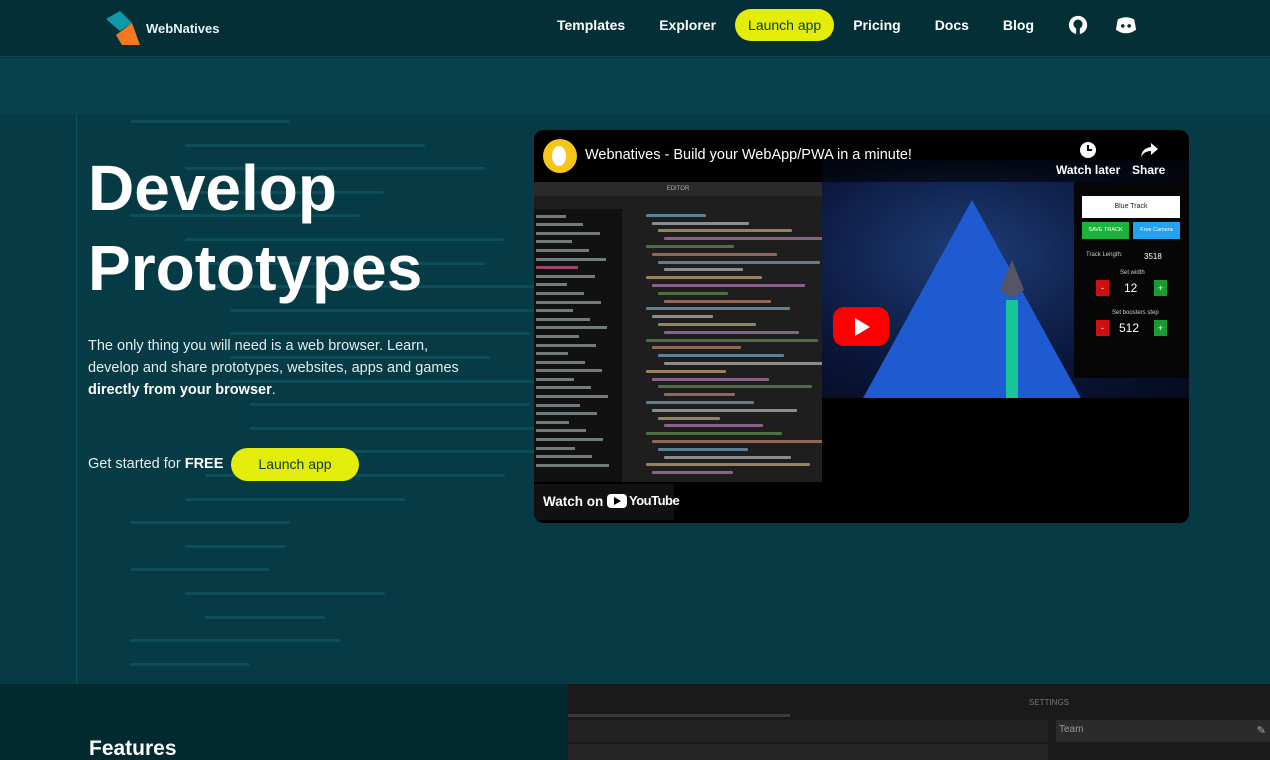  What do you see at coordinates (183, 28) in the screenshot?
I see `brand-name: WebNatives` at bounding box center [183, 28].